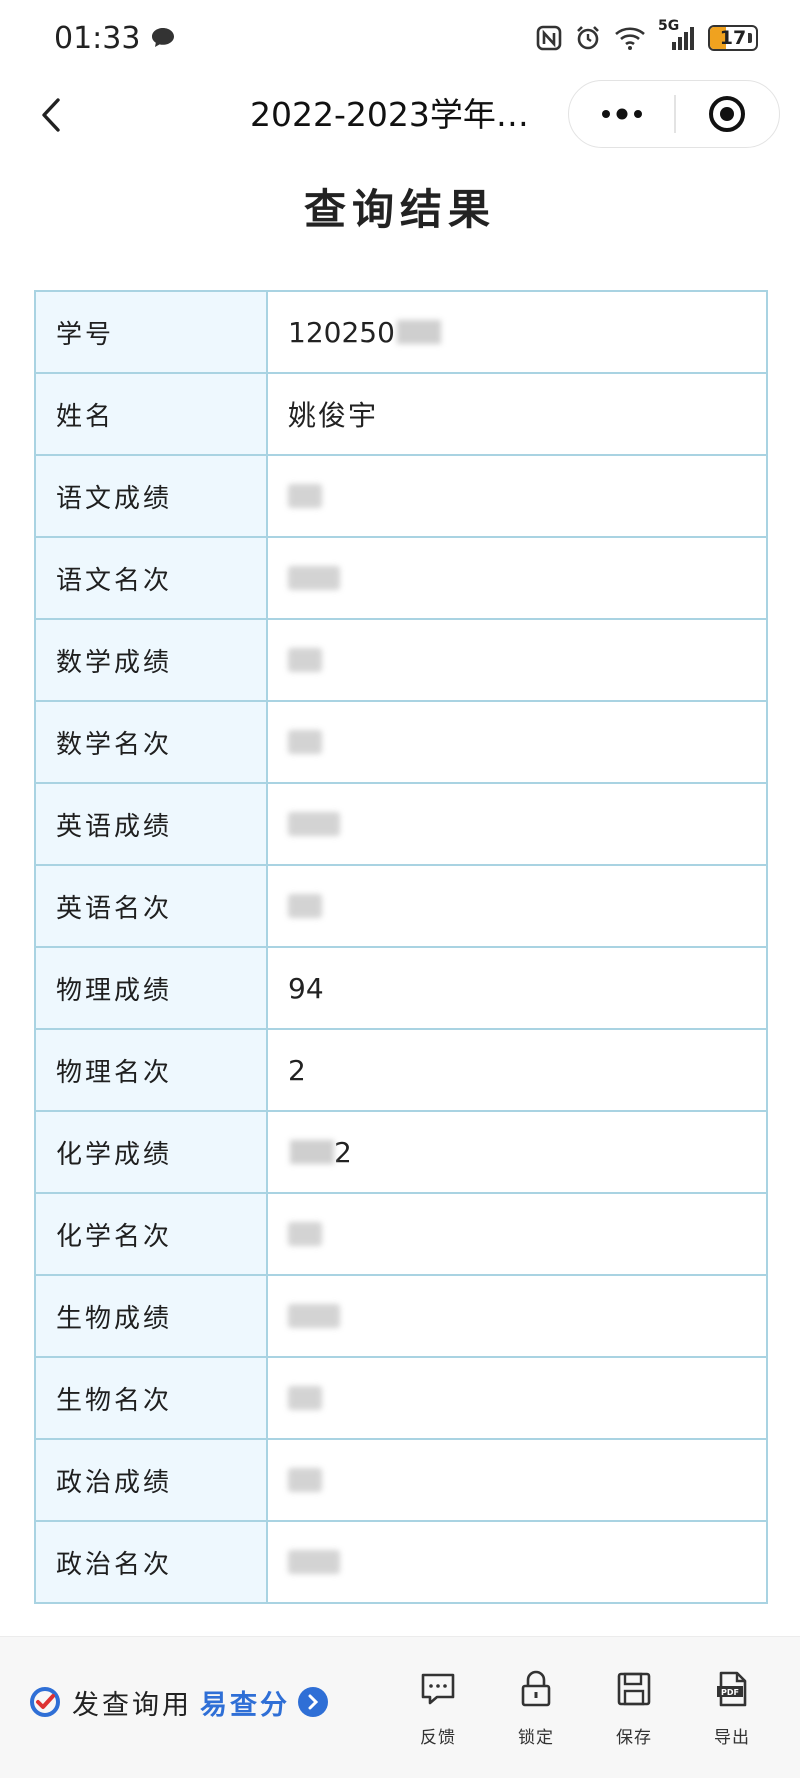  I want to click on field-label: 数学名次, so click(152, 742).